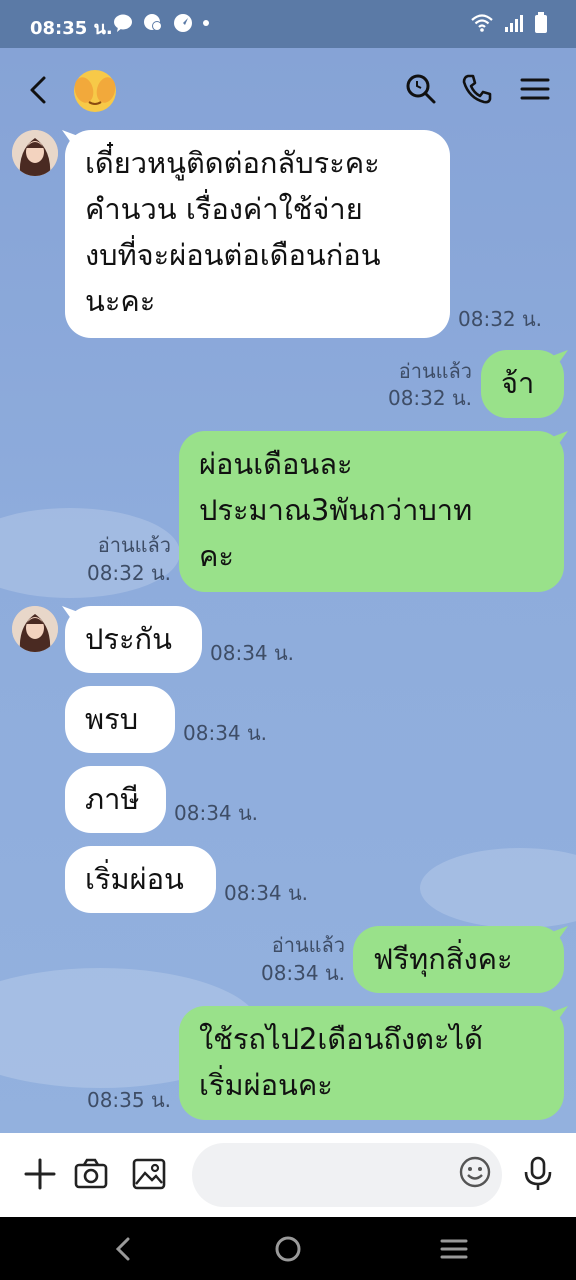 Image resolution: width=576 pixels, height=1280 pixels. I want to click on incoming-message: ภาษี, so click(115, 799).